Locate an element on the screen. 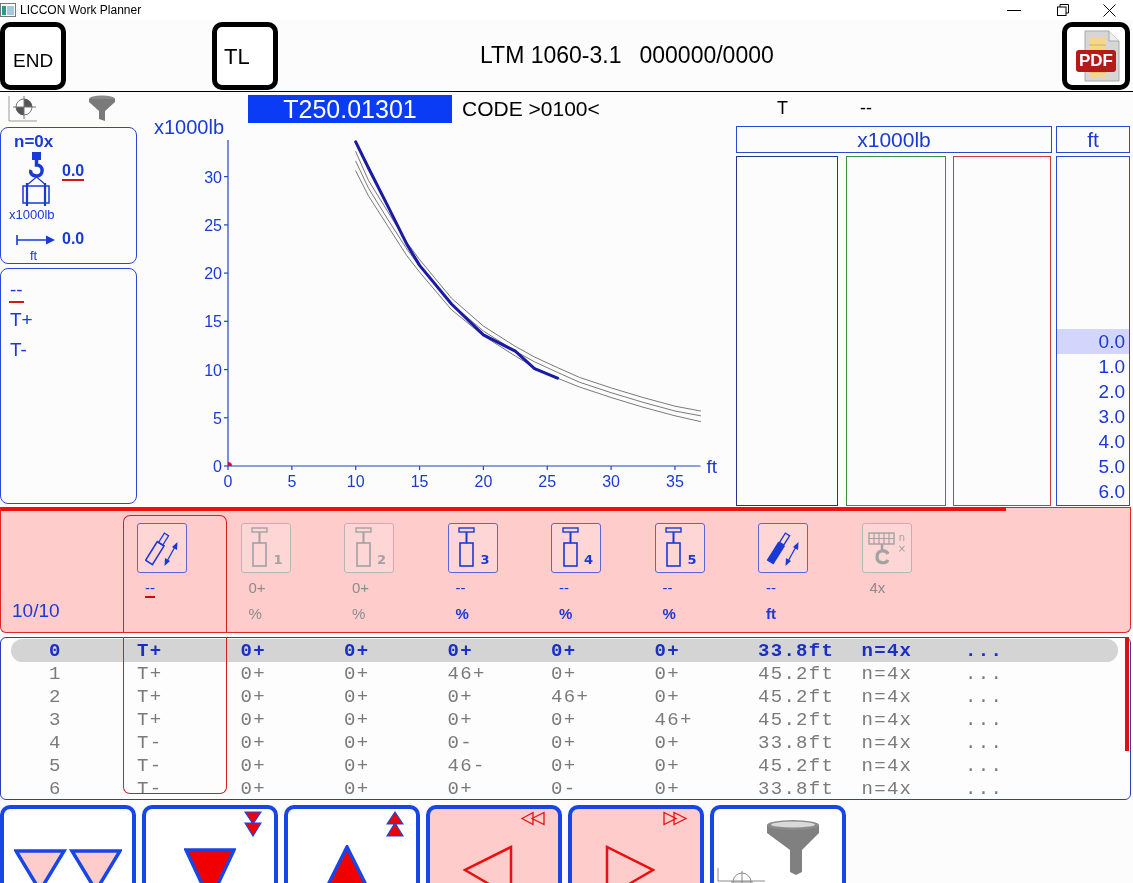 The width and height of the screenshot is (1133, 883). row-index: 1 is located at coordinates (55, 673).